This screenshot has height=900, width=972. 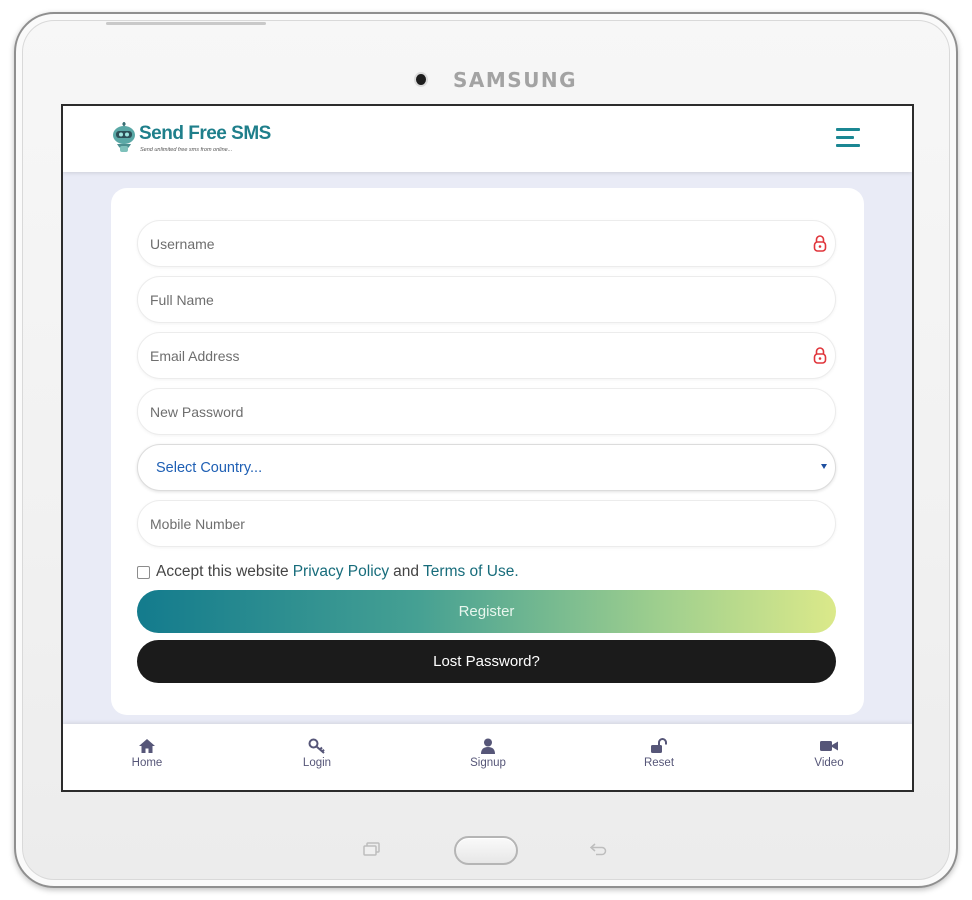 I want to click on bottom-nav: Home Login Signup Reset Video, so click(x=487, y=757).